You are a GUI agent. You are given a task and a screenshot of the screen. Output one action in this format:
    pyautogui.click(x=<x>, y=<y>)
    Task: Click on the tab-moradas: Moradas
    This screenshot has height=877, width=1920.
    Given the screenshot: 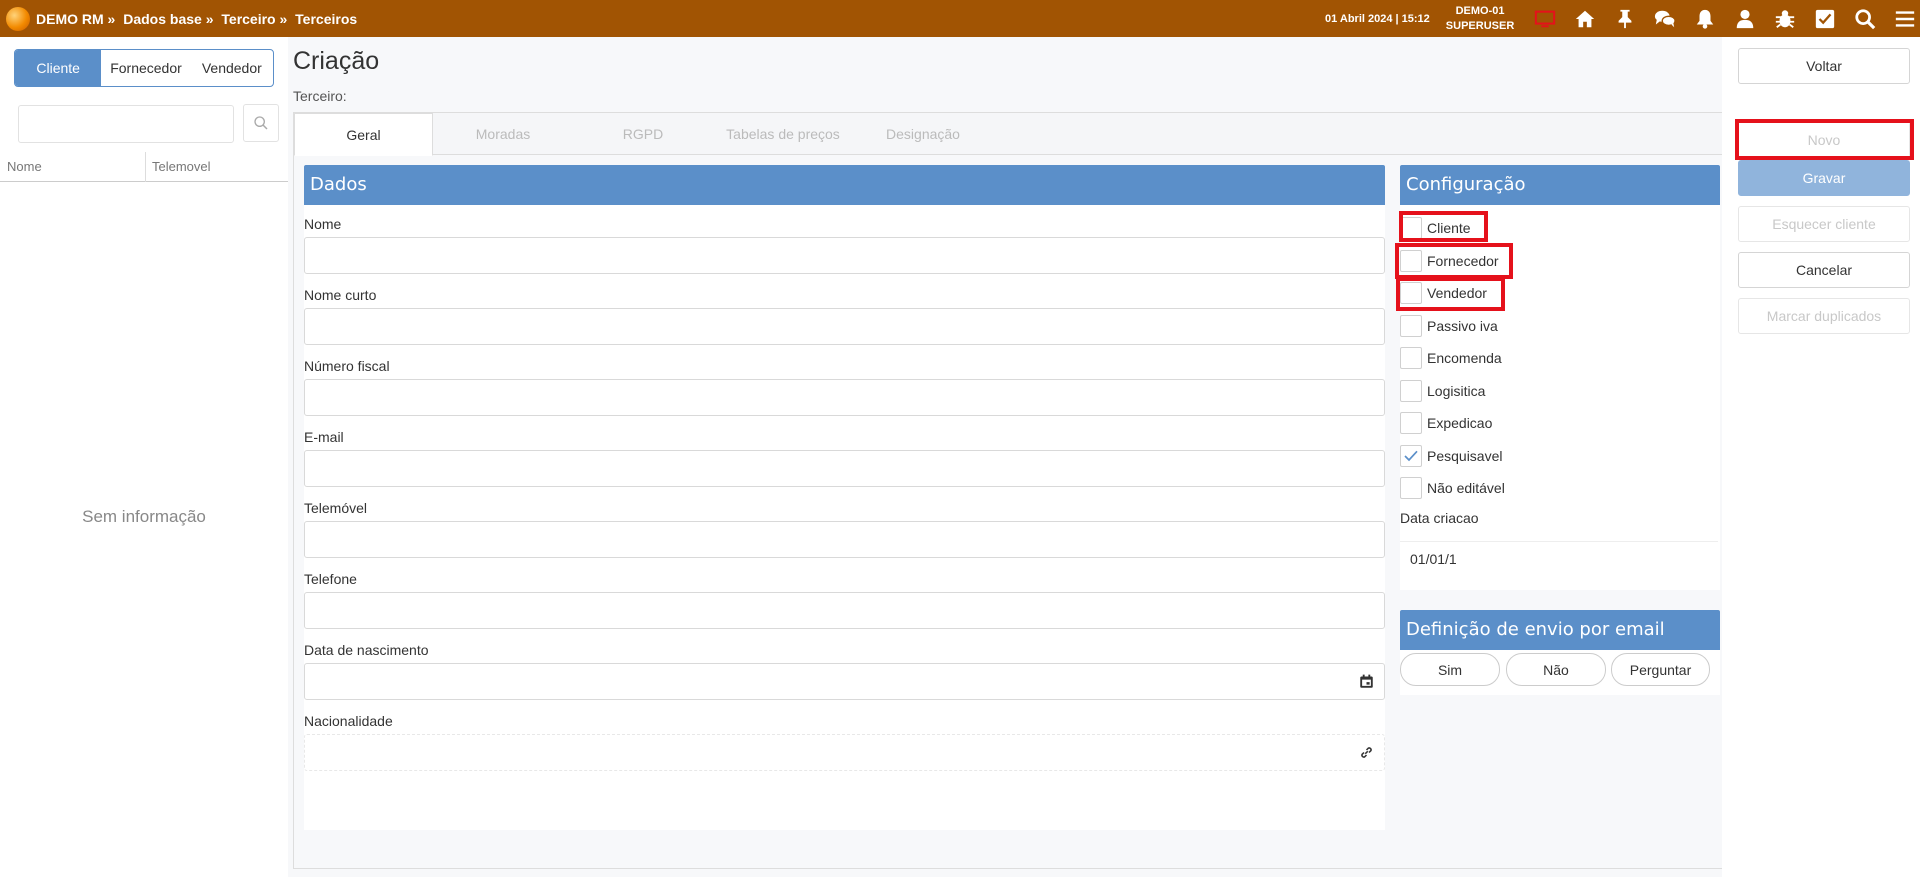 What is the action you would take?
    pyautogui.click(x=503, y=134)
    